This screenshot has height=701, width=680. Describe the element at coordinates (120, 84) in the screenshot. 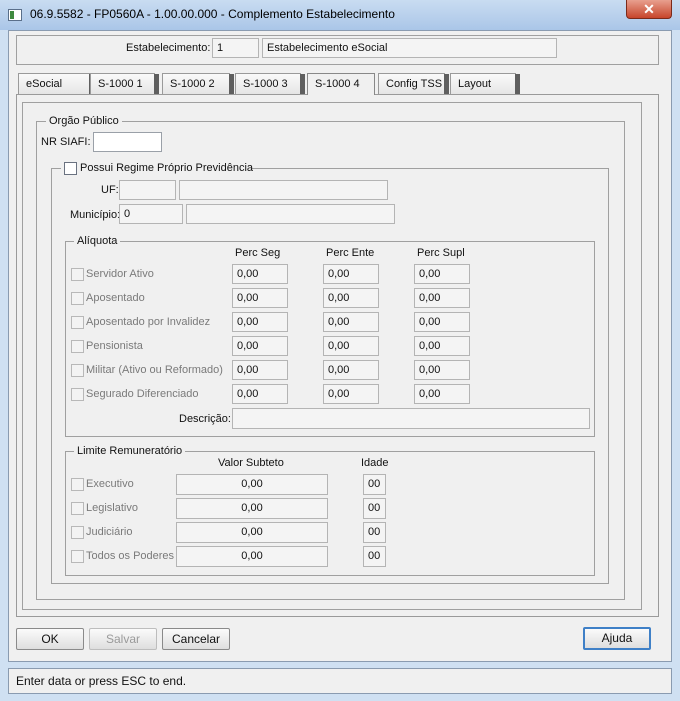

I see `tab-label: S-1000 1` at that location.